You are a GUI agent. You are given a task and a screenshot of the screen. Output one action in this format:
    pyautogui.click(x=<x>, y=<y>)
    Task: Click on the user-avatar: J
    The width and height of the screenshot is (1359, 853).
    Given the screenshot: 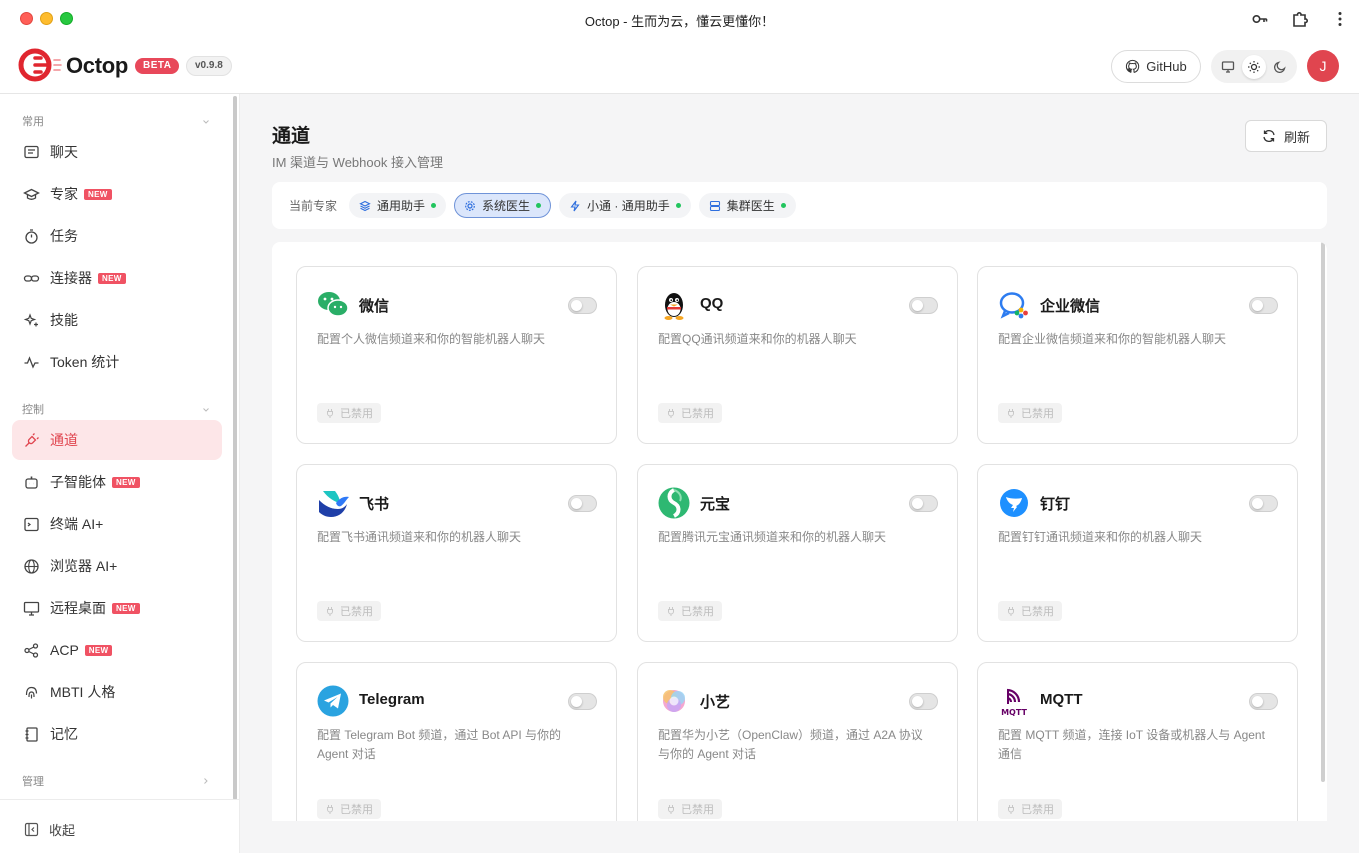 What is the action you would take?
    pyautogui.click(x=1323, y=66)
    